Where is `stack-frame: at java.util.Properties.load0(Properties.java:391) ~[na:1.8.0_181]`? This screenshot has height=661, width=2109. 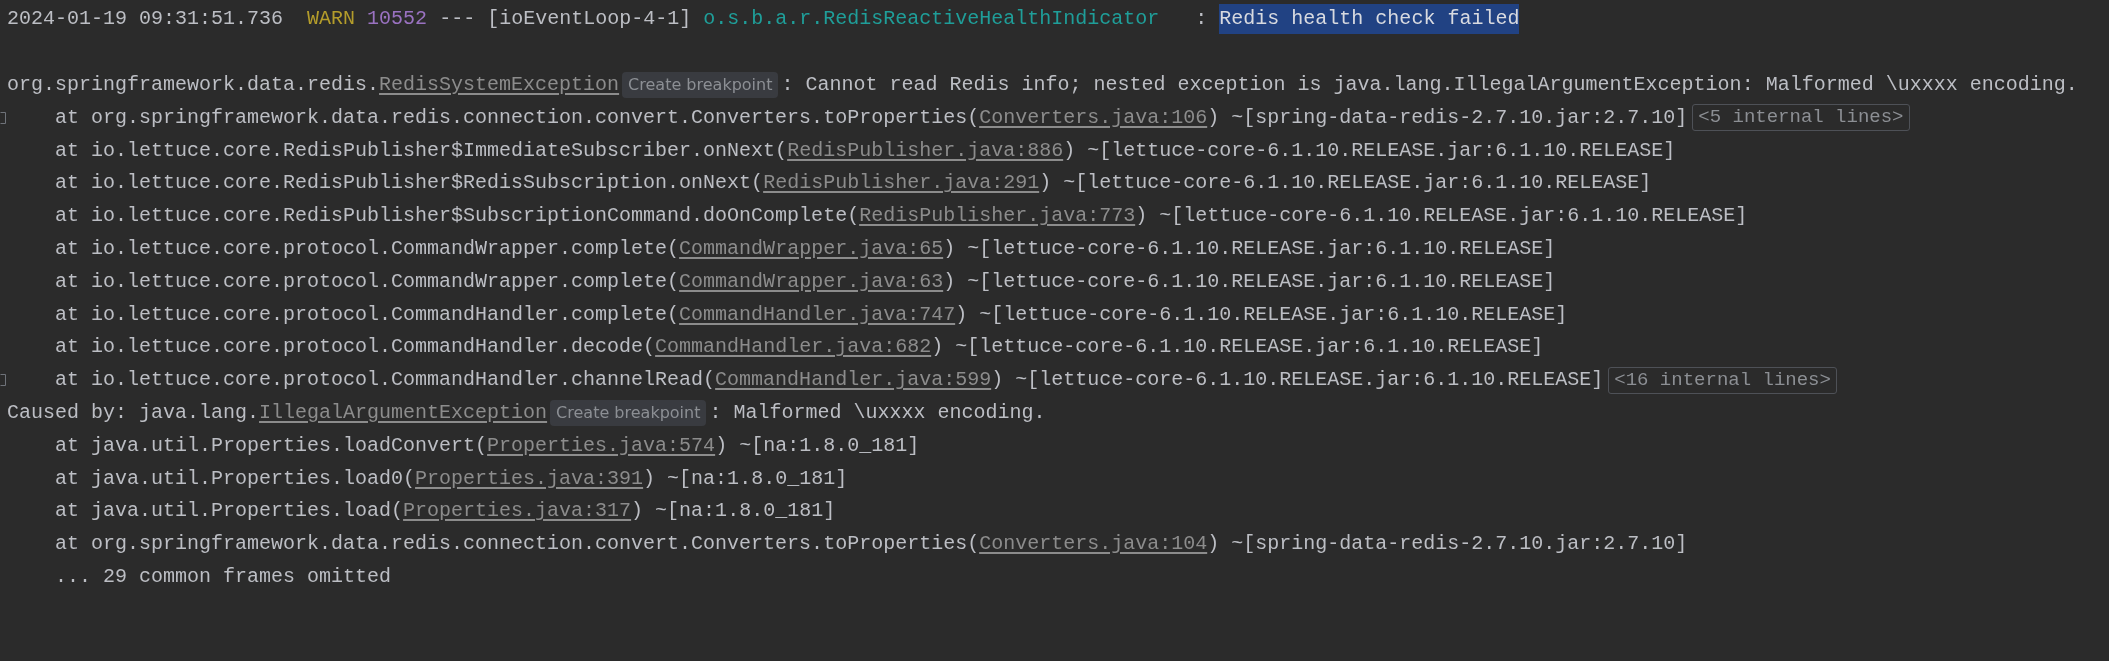
stack-frame: at java.util.Properties.load0(Properties.java:391) ~[na:1.8.0_181] is located at coordinates (427, 478).